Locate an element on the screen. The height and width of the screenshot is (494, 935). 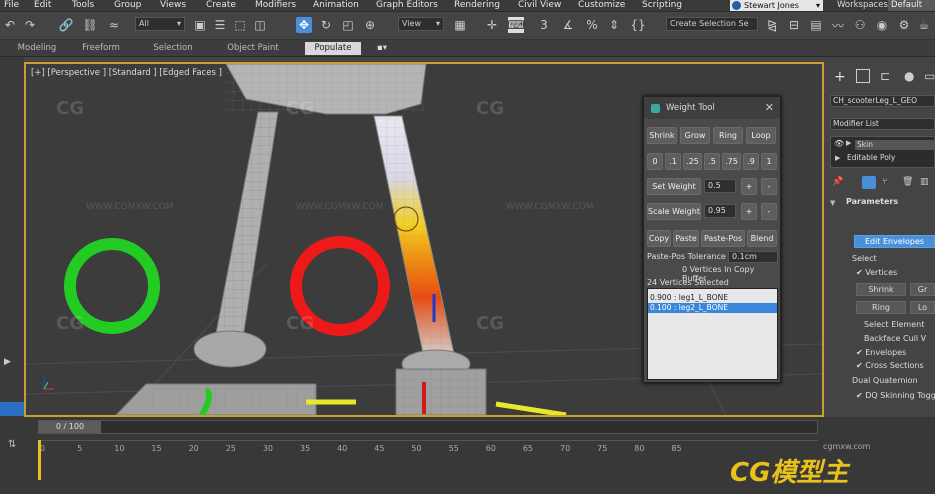
schematic-view-icon: ⚇ is located at coordinates (860, 25).